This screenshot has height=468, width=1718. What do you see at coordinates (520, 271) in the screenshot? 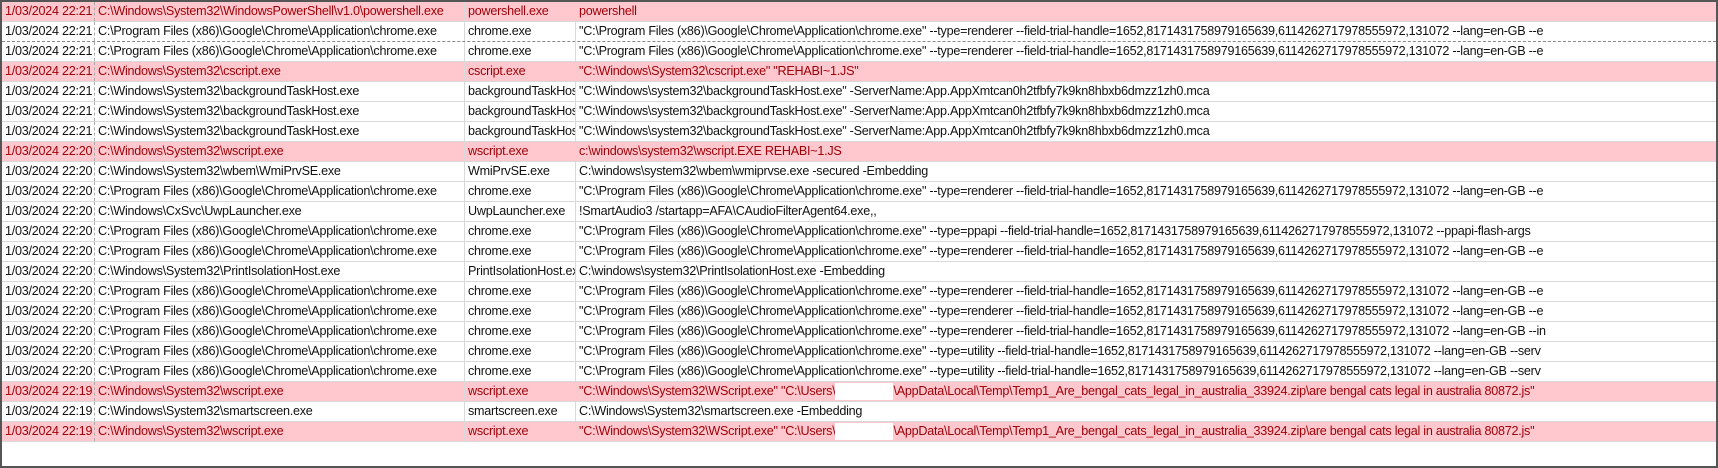
I see `process-name-cell: PrintIsolationHost.exe` at bounding box center [520, 271].